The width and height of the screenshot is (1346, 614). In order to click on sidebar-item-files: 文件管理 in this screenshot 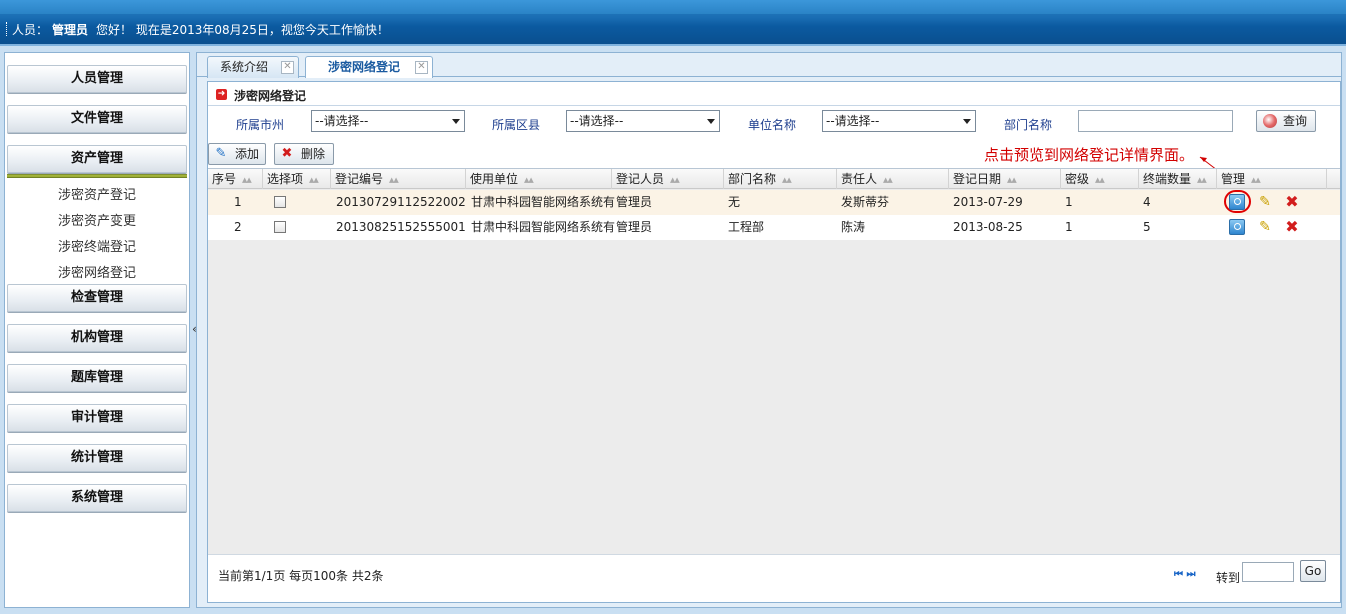, I will do `click(97, 119)`.